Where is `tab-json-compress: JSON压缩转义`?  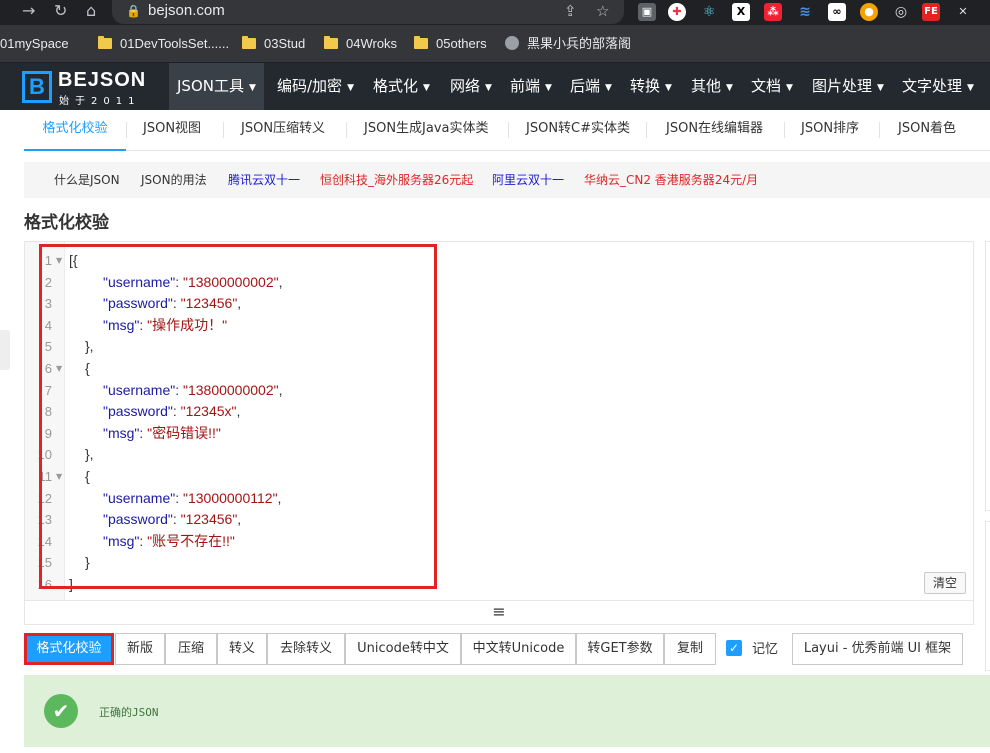 tab-json-compress: JSON压缩转义 is located at coordinates (283, 130).